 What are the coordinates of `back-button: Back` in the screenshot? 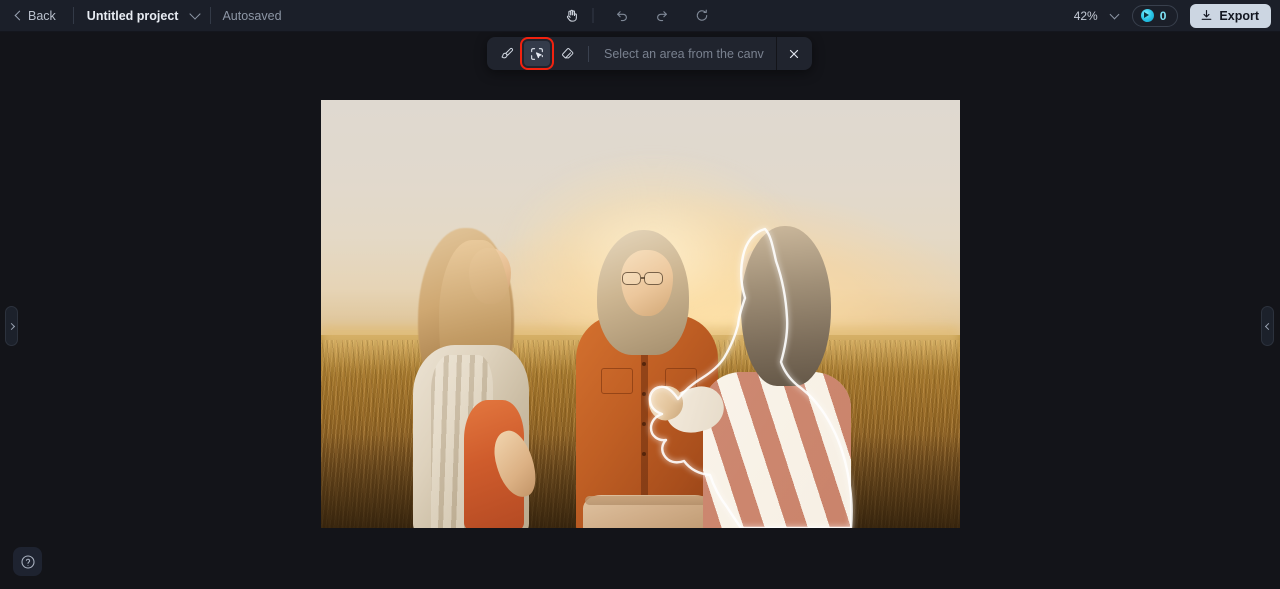 It's located at (36, 16).